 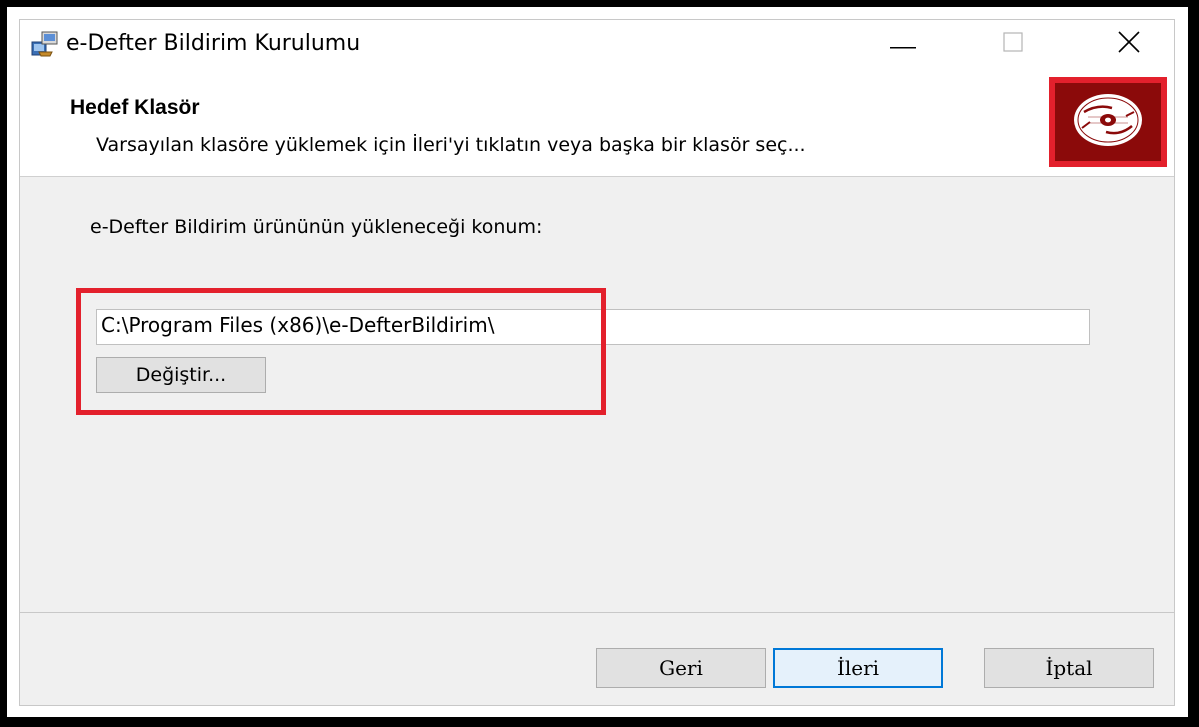 What do you see at coordinates (135, 107) in the screenshot?
I see `page-title: Hedef Klasör` at bounding box center [135, 107].